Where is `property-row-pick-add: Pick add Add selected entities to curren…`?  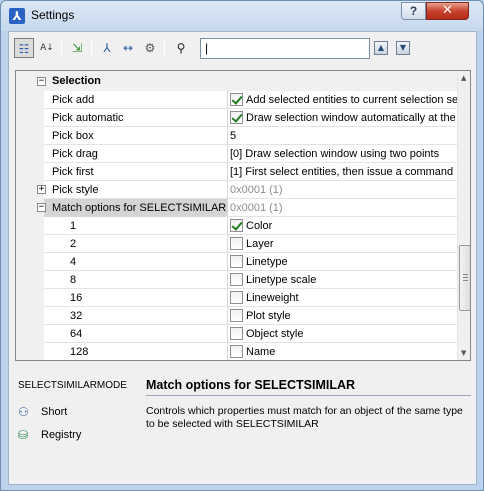
property-row-pick-add: Pick add Add selected entities to curren… is located at coordinates (236, 100).